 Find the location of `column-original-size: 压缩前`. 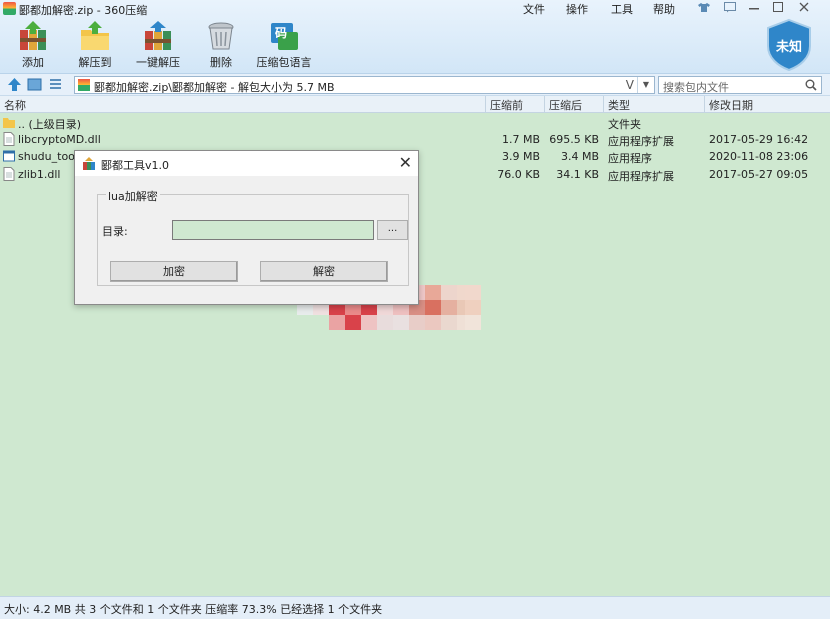

column-original-size: 压缩前 is located at coordinates (506, 105).